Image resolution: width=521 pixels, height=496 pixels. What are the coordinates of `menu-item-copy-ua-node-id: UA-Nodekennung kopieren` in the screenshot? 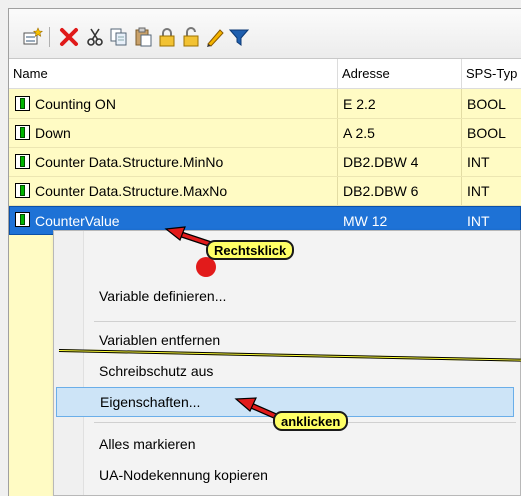 It's located at (285, 475).